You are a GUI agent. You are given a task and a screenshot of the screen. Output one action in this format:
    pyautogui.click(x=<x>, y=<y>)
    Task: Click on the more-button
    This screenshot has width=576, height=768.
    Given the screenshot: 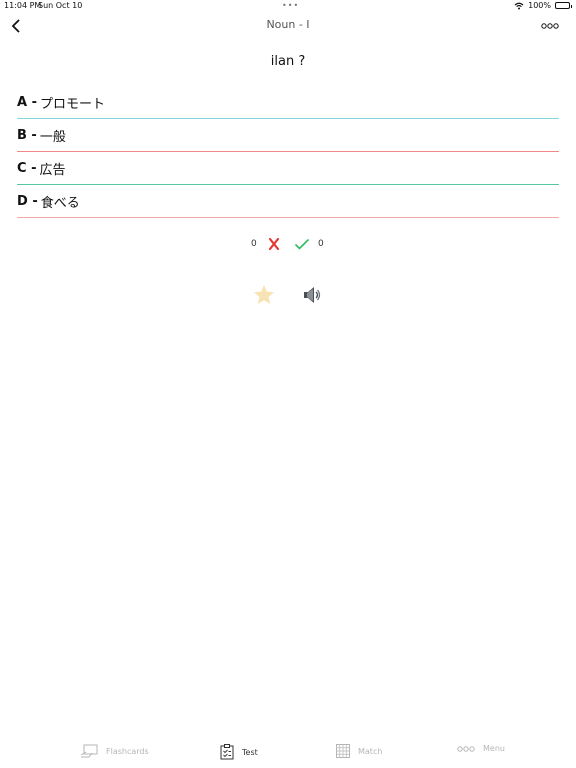 What is the action you would take?
    pyautogui.click(x=550, y=26)
    